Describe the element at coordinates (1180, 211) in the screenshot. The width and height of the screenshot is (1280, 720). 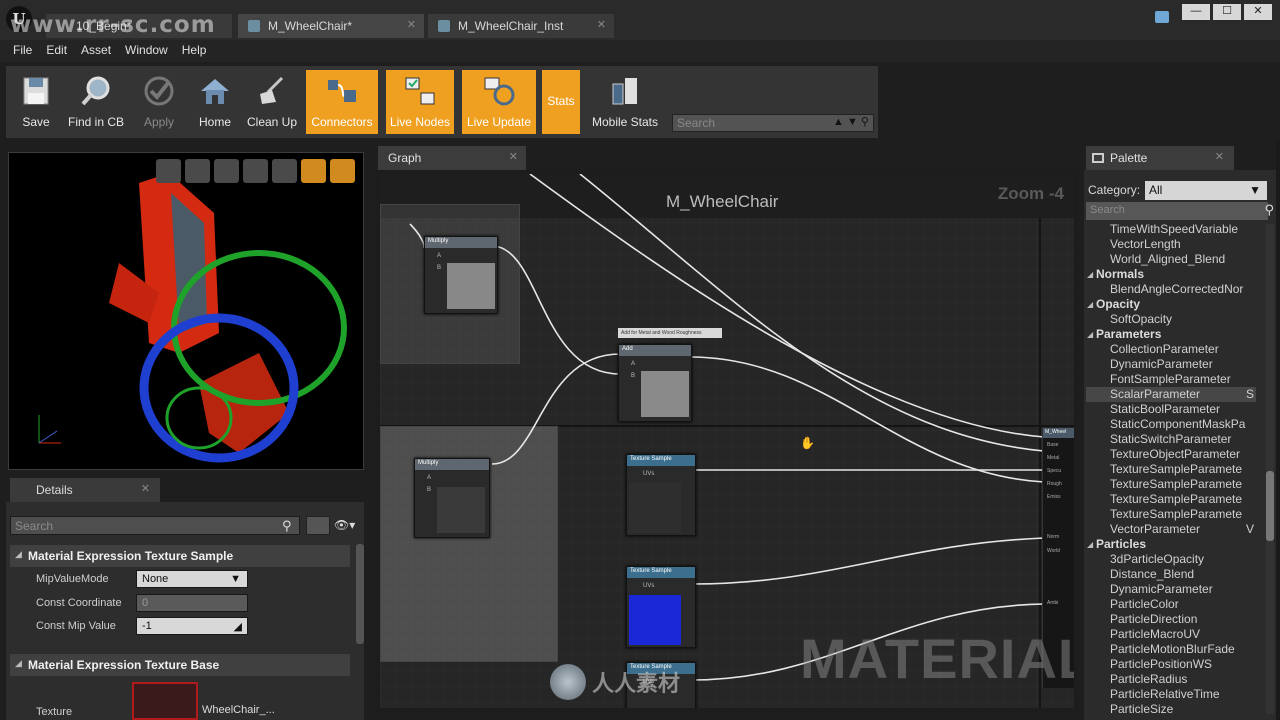
I see `palette-search-input: Search ⚲` at that location.